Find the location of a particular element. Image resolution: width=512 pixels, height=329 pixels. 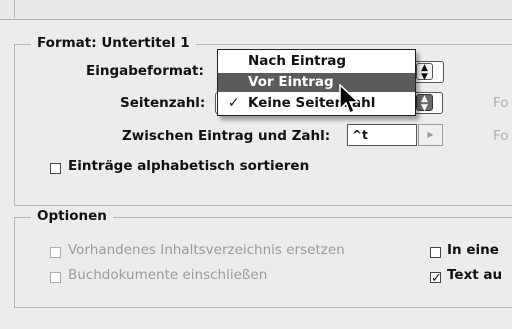

sort-alphabetically-label: Einträge alphabetisch sortieren is located at coordinates (189, 166).